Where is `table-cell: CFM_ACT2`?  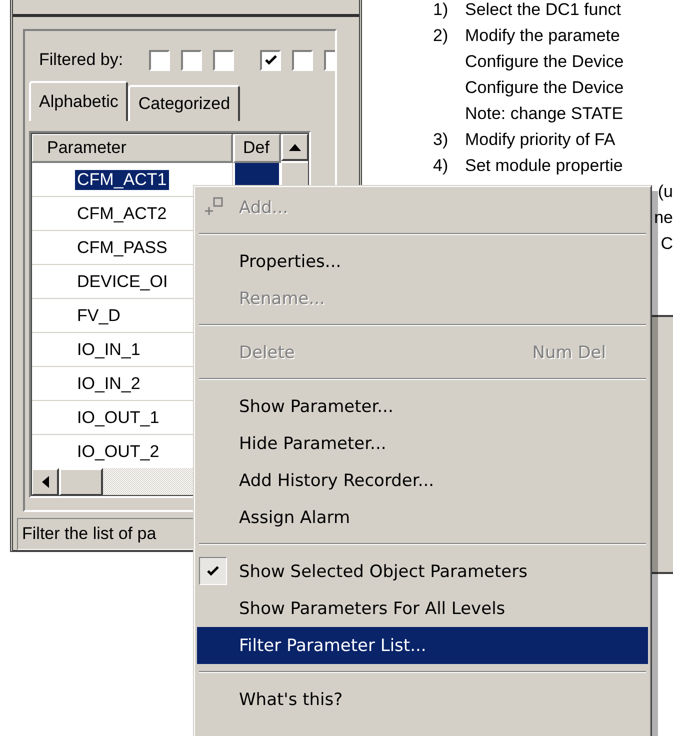 table-cell: CFM_ACT2 is located at coordinates (122, 214).